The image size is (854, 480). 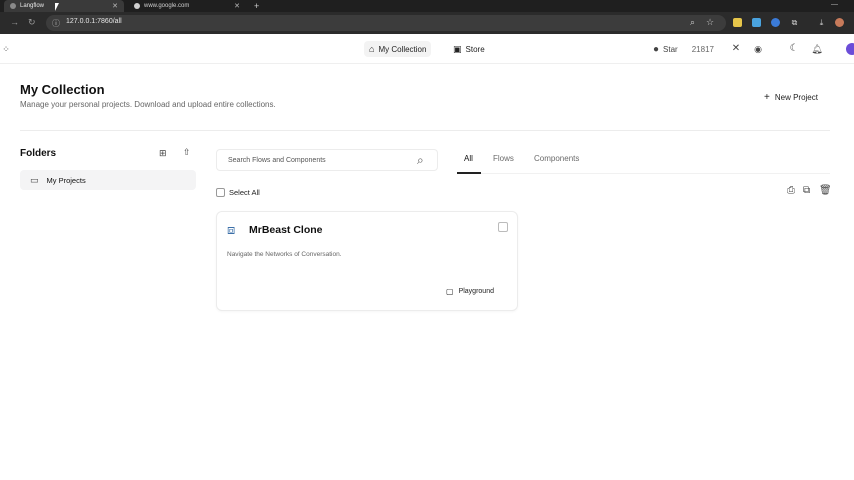 I want to click on plus-icon: +, so click(x=767, y=97).